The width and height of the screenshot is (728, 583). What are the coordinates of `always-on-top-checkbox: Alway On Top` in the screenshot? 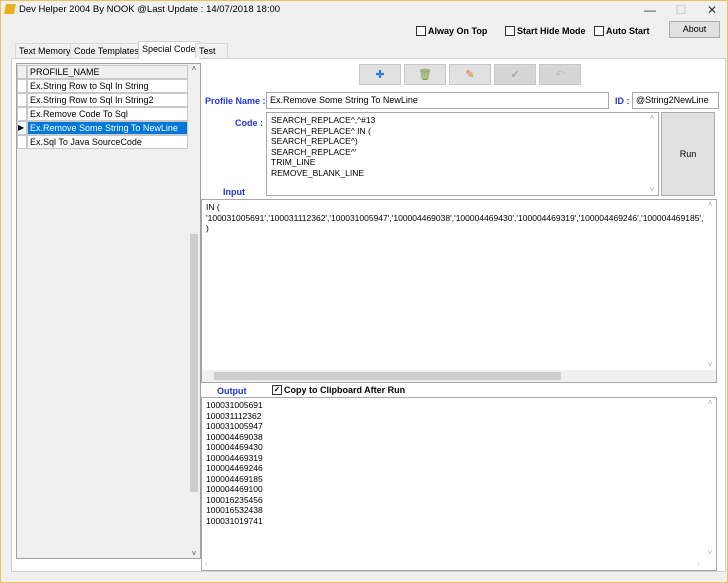 It's located at (451, 31).